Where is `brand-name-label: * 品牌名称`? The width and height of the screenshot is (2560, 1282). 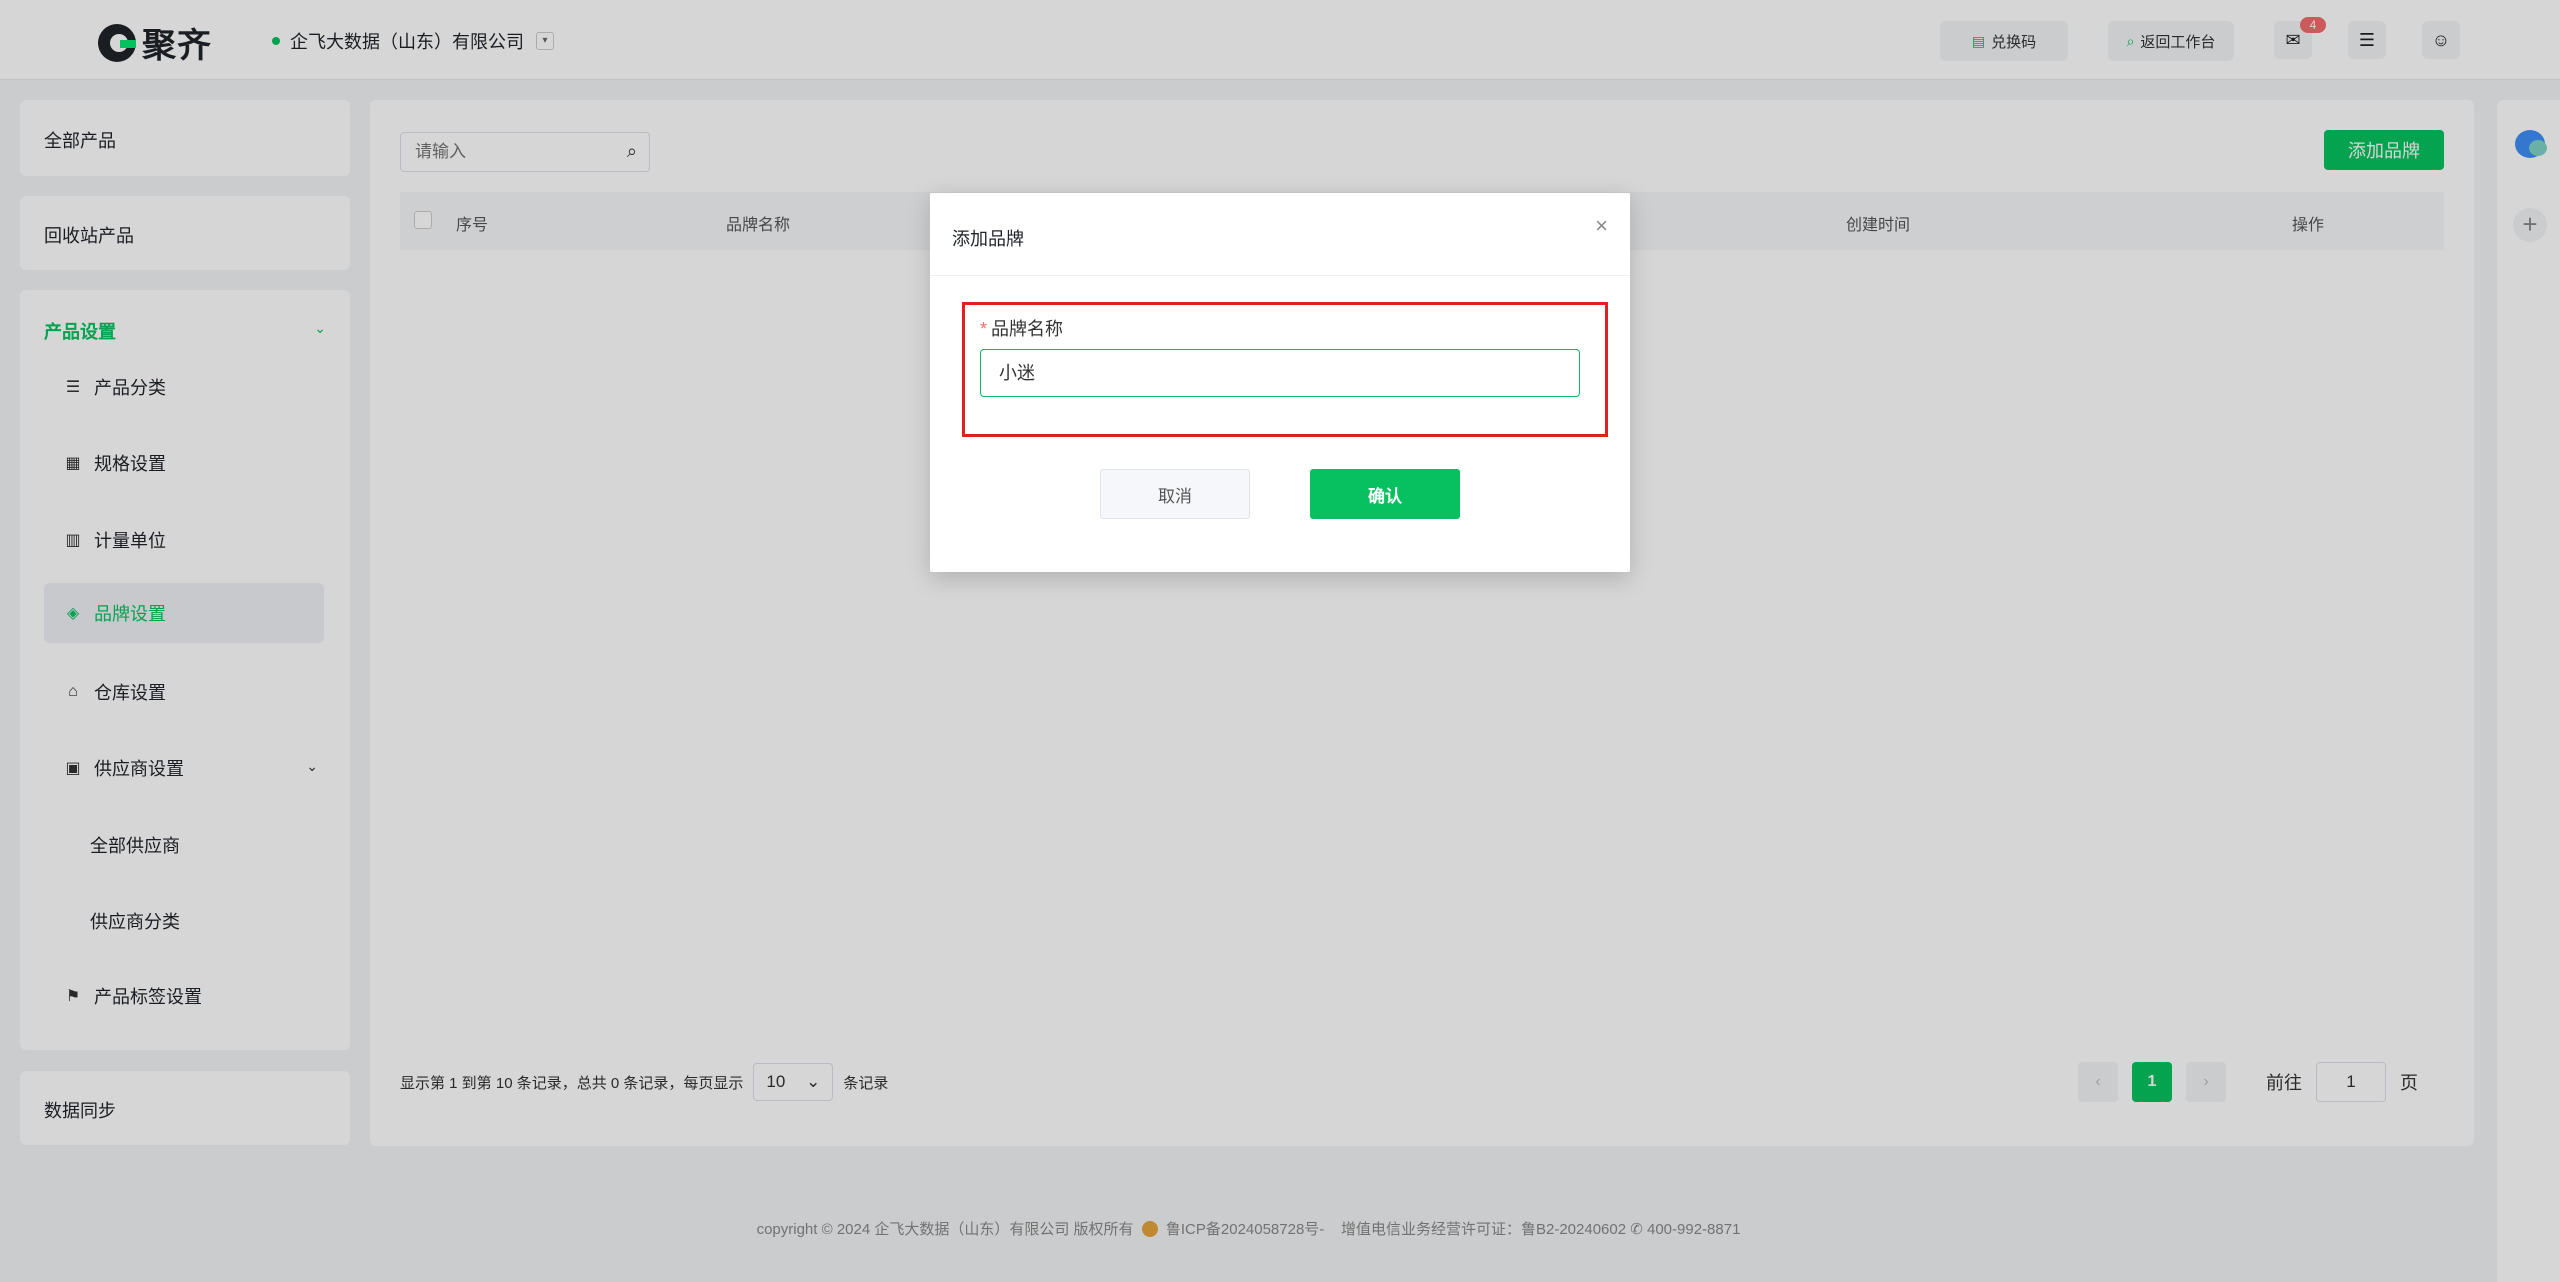
brand-name-label: * 品牌名称 is located at coordinates (1021, 328).